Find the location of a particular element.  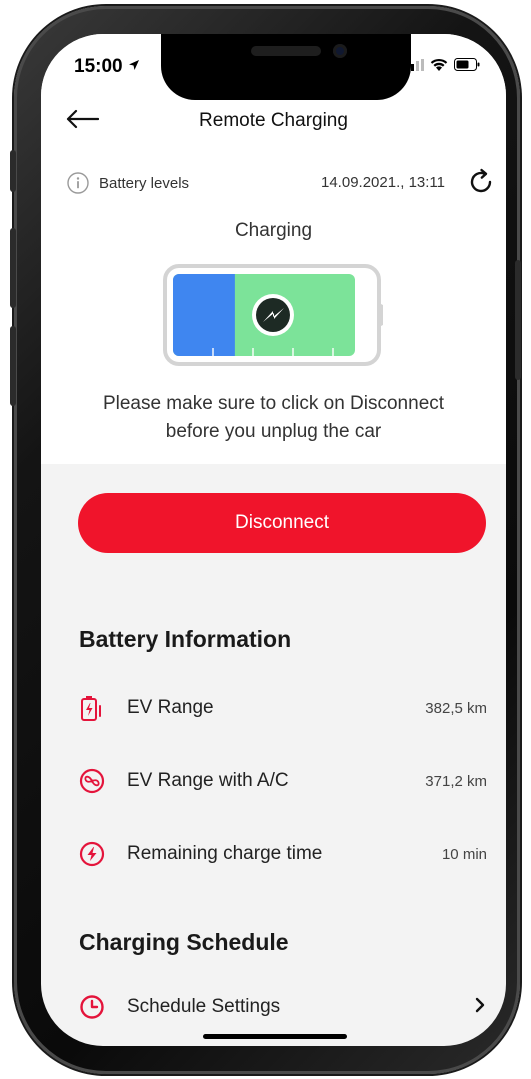

info-icon is located at coordinates (78, 183).